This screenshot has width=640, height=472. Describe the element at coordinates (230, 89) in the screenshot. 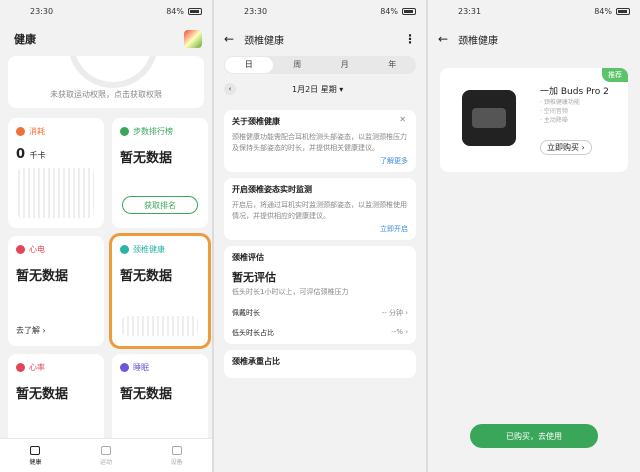

I see `prev-date-button: ‹` at that location.